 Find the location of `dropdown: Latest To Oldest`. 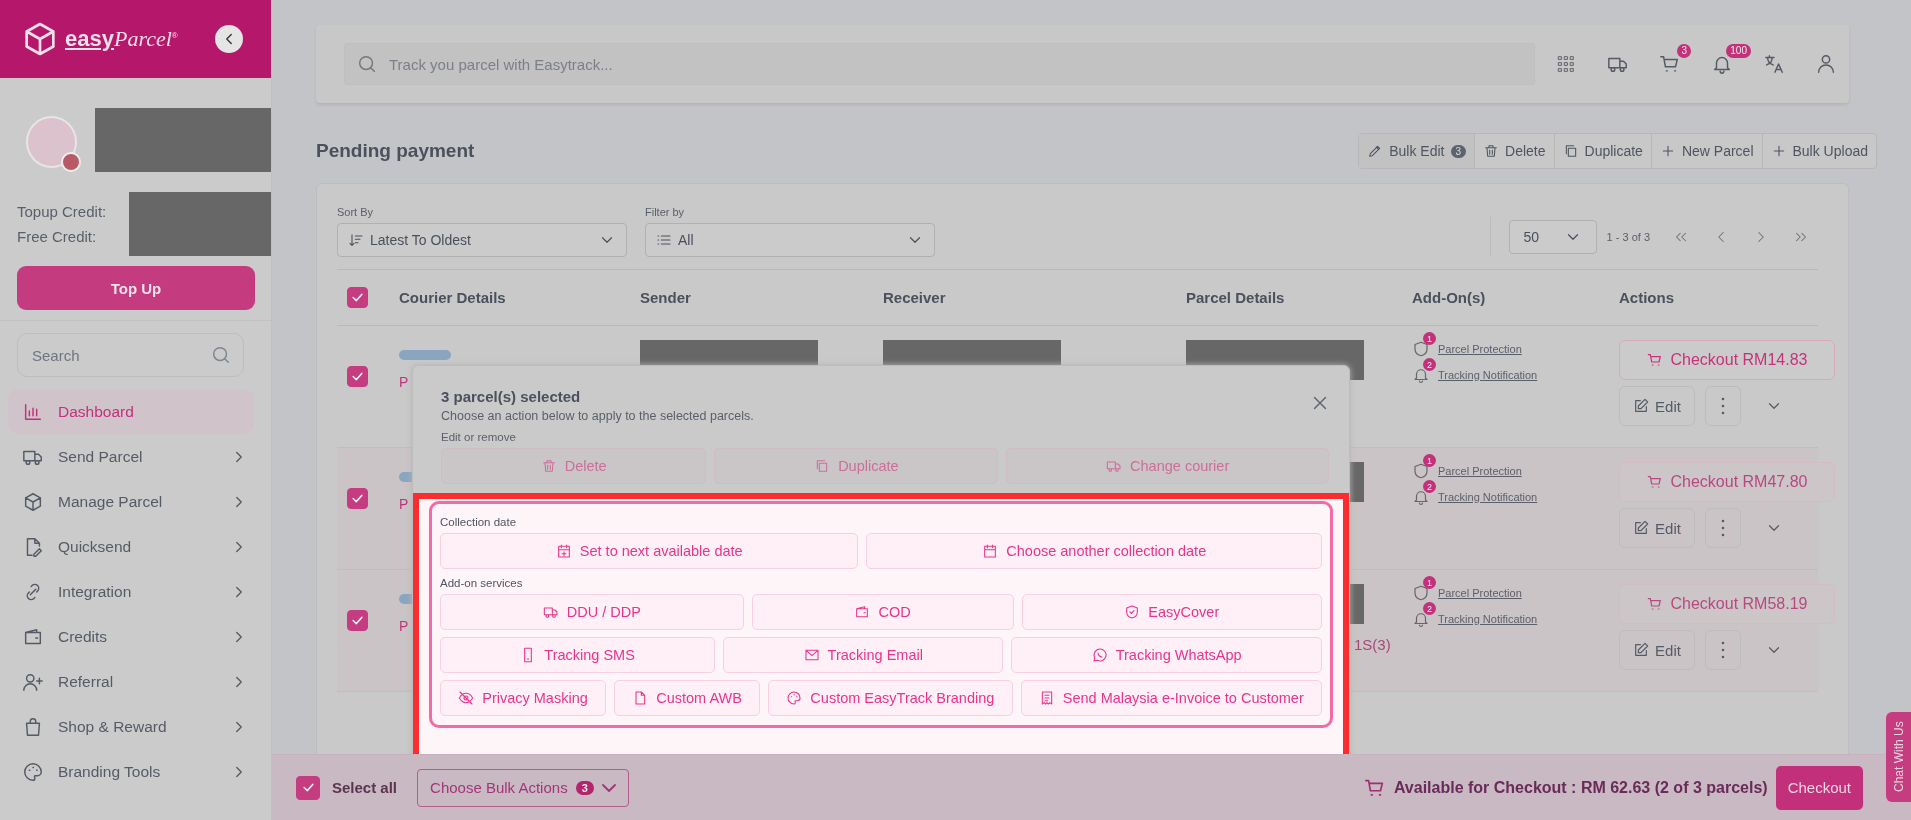

dropdown: Latest To Oldest is located at coordinates (482, 240).